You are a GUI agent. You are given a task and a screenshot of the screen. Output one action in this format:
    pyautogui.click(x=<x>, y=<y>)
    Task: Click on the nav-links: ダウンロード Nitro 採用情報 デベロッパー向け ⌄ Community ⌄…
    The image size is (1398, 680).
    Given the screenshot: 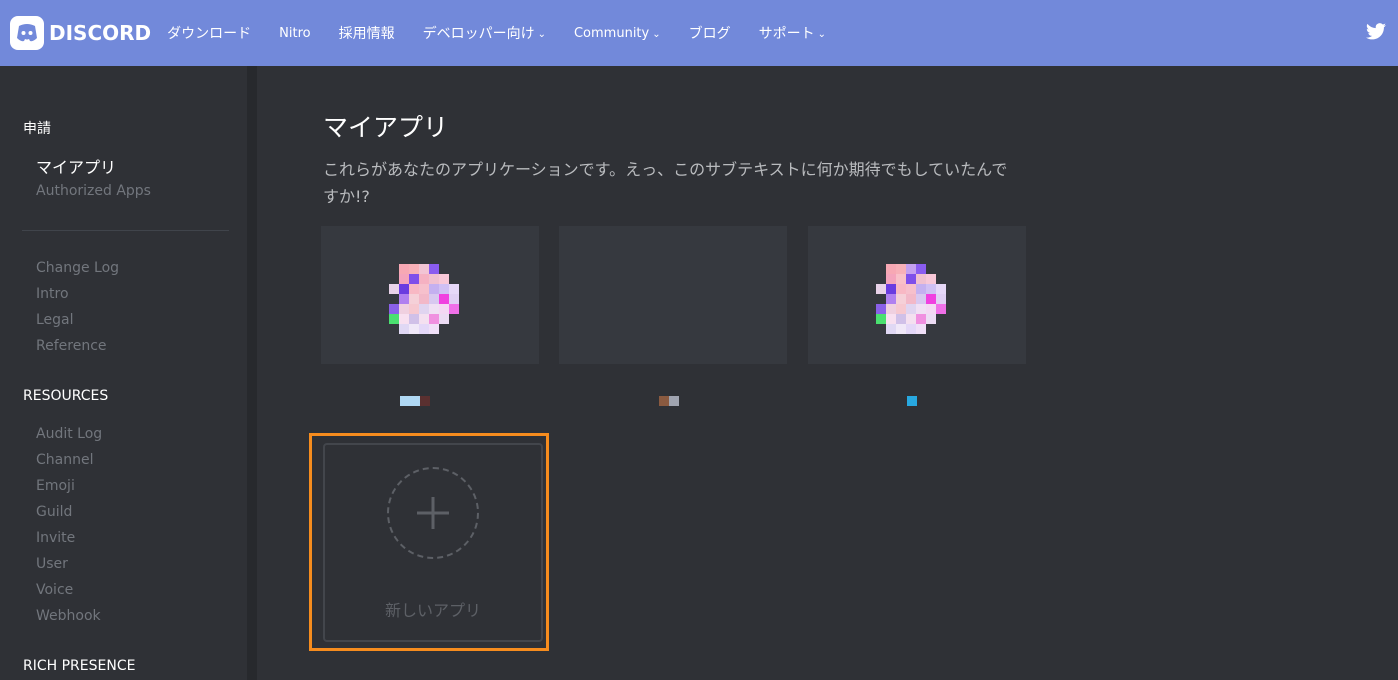 What is the action you would take?
    pyautogui.click(x=510, y=33)
    